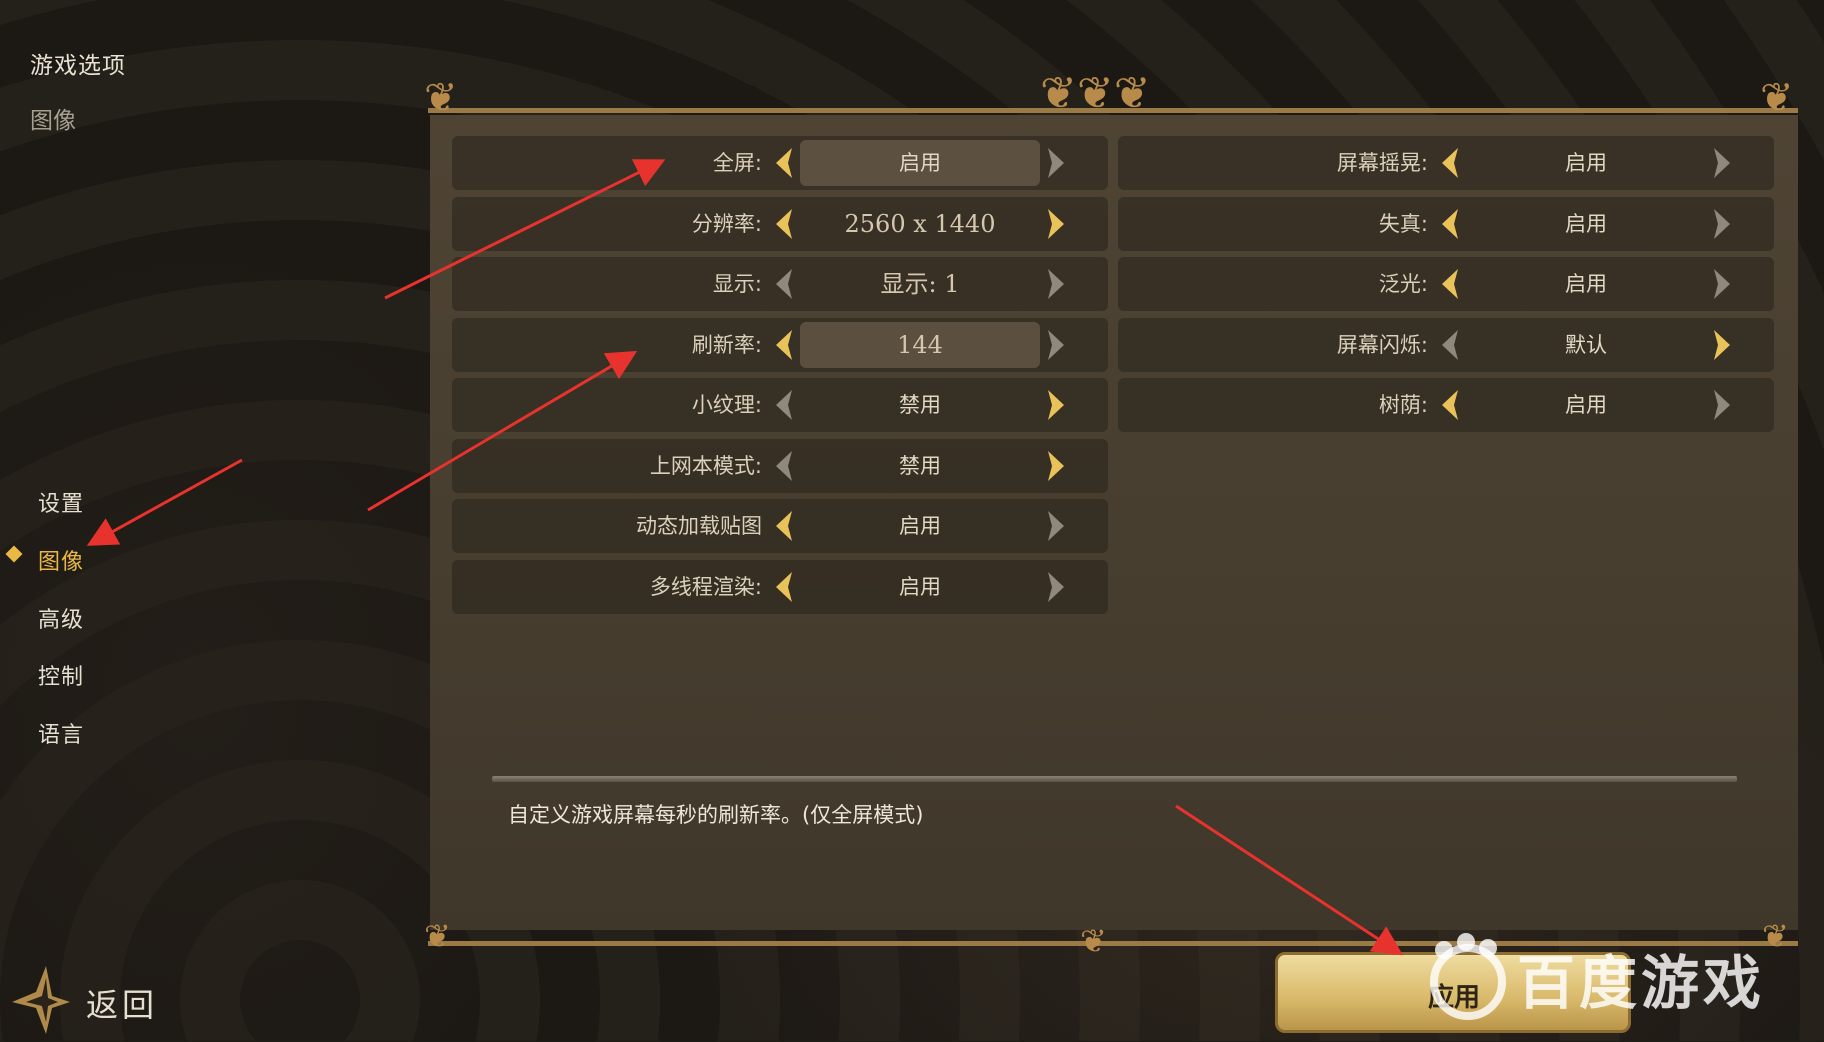 This screenshot has width=1824, height=1042. I want to click on setting-label: 屏幕闪烁:, so click(1382, 344).